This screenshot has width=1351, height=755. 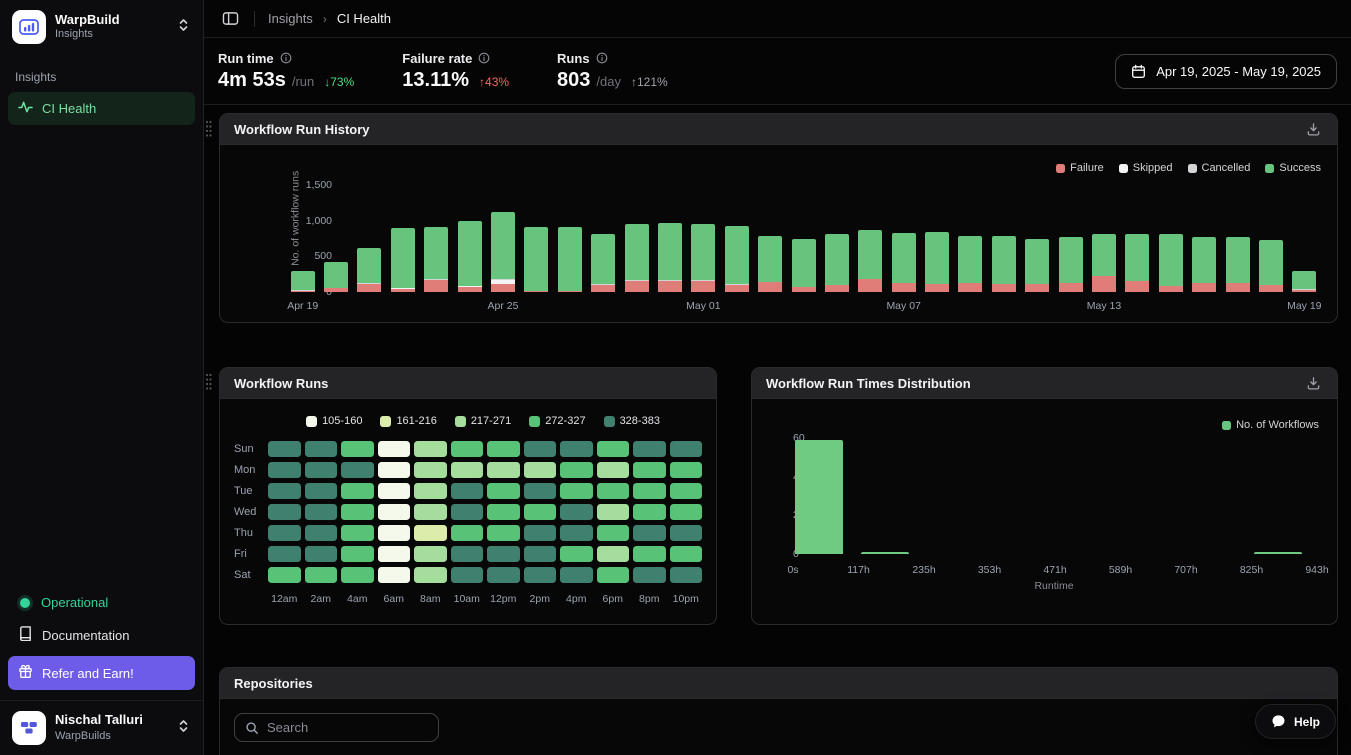 What do you see at coordinates (101, 26) in the screenshot?
I see `workspace-switcher: WarpBuild Insights` at bounding box center [101, 26].